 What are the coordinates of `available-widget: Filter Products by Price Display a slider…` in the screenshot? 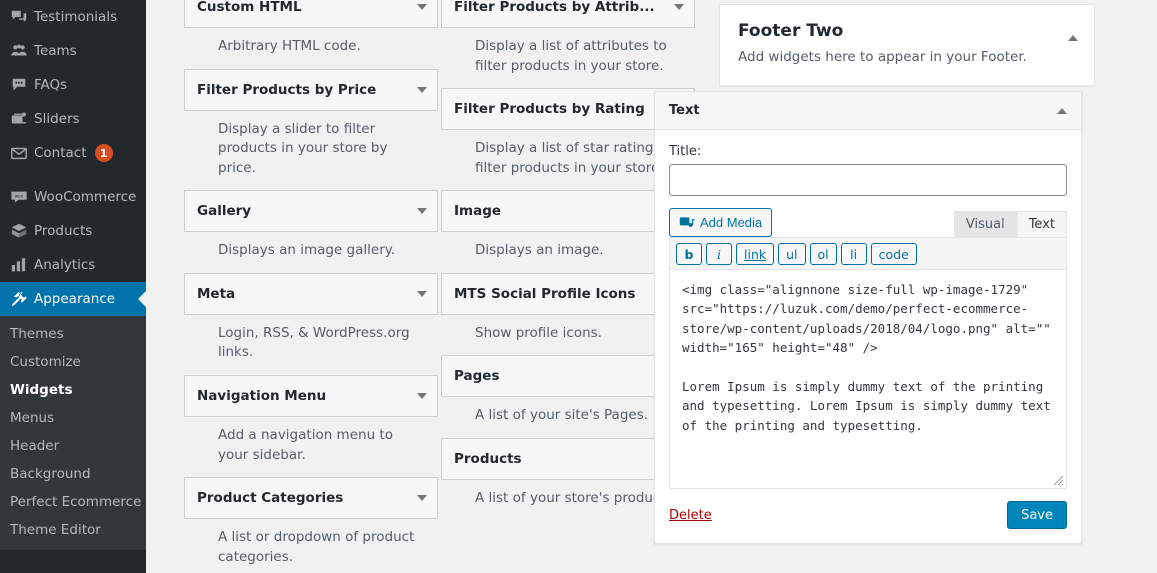 It's located at (311, 128).